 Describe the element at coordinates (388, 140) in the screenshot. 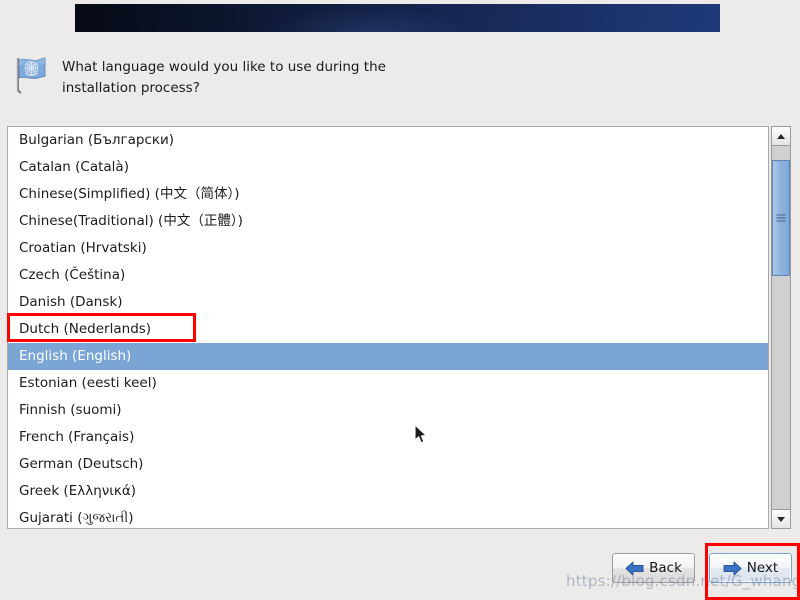

I see `list-item: Bulgarian (Български)` at that location.